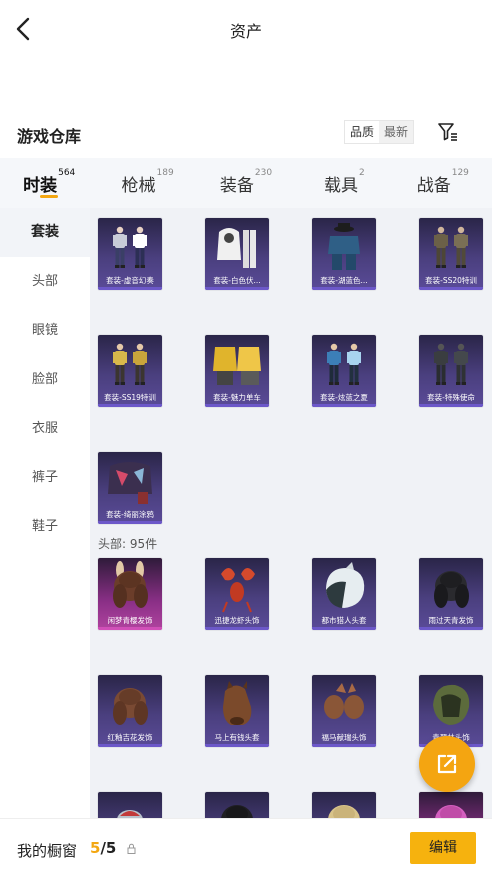 The width and height of the screenshot is (492, 876). I want to click on outfit-twin-soldiers-icon, so click(451, 247).